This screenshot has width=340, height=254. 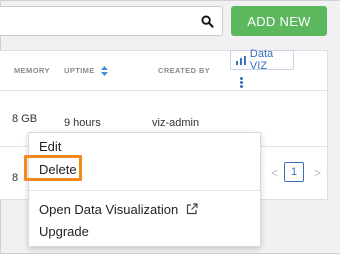 What do you see at coordinates (279, 21) in the screenshot?
I see `add-new-button: ADD NEW` at bounding box center [279, 21].